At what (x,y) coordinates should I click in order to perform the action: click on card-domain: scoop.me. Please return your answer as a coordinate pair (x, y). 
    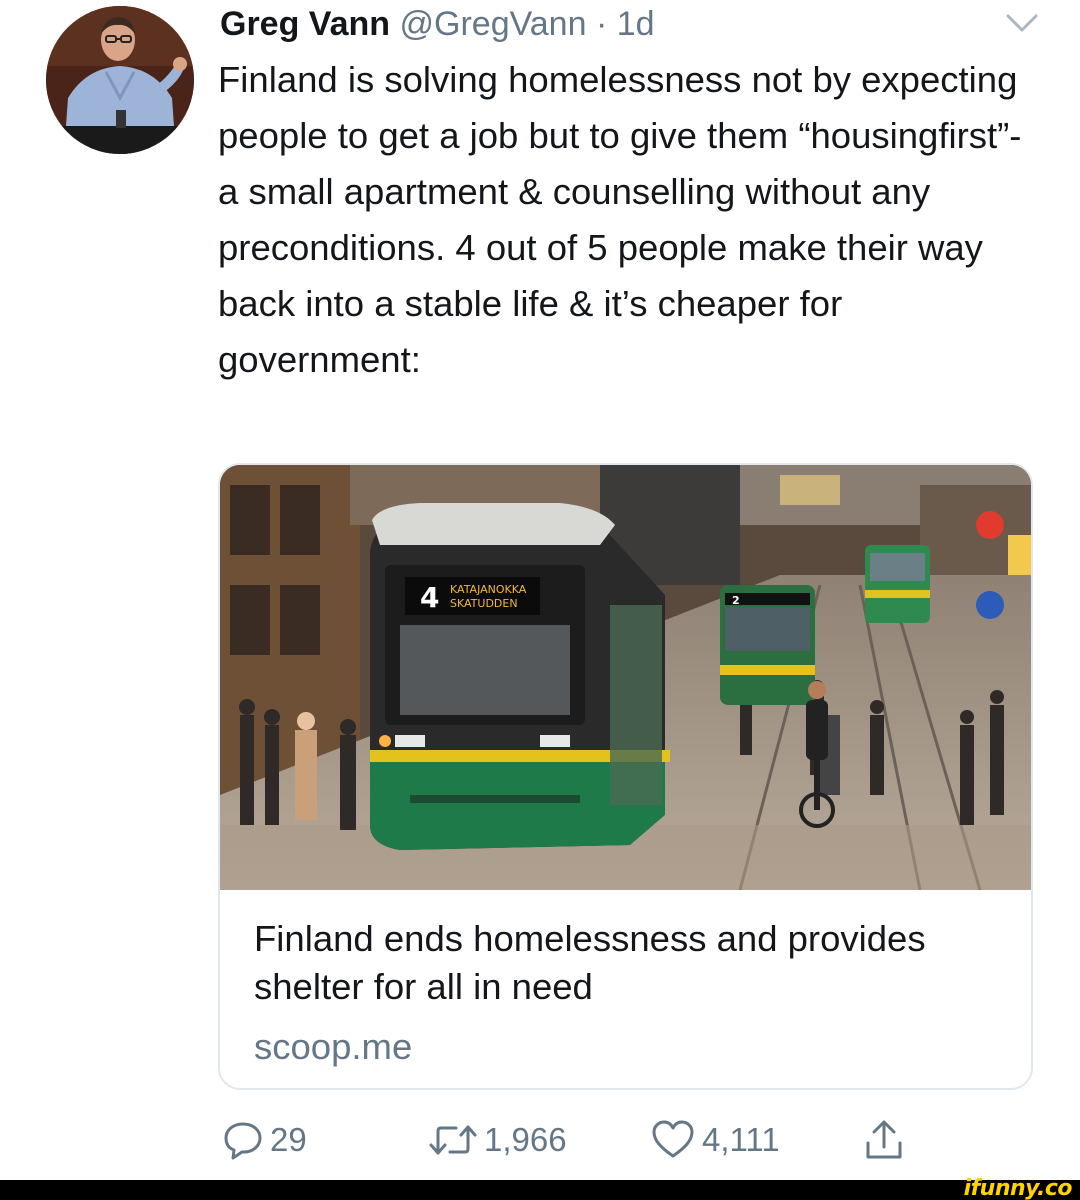
    Looking at the image, I should click on (333, 1047).